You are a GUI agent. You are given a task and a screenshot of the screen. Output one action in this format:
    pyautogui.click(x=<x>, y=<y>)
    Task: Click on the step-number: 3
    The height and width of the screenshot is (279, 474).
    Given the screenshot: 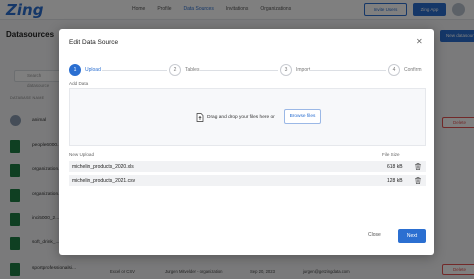 What is the action you would take?
    pyautogui.click(x=286, y=70)
    